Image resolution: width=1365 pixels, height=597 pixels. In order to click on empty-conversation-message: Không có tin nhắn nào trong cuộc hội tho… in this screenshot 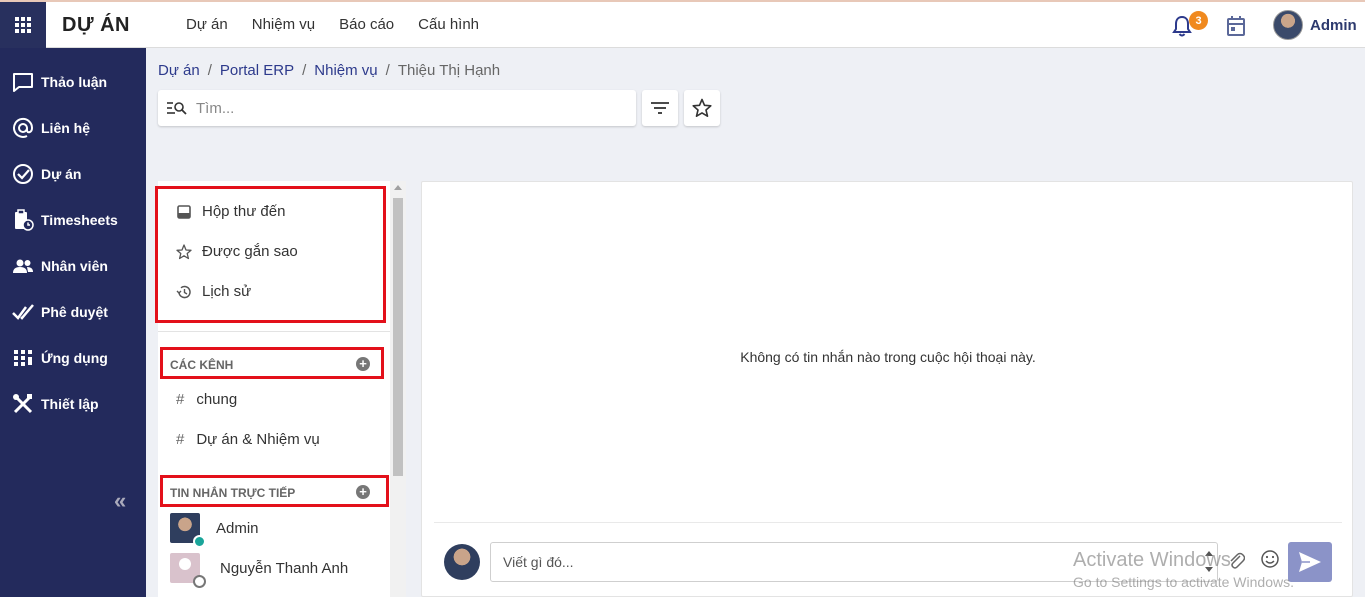, I will do `click(888, 357)`.